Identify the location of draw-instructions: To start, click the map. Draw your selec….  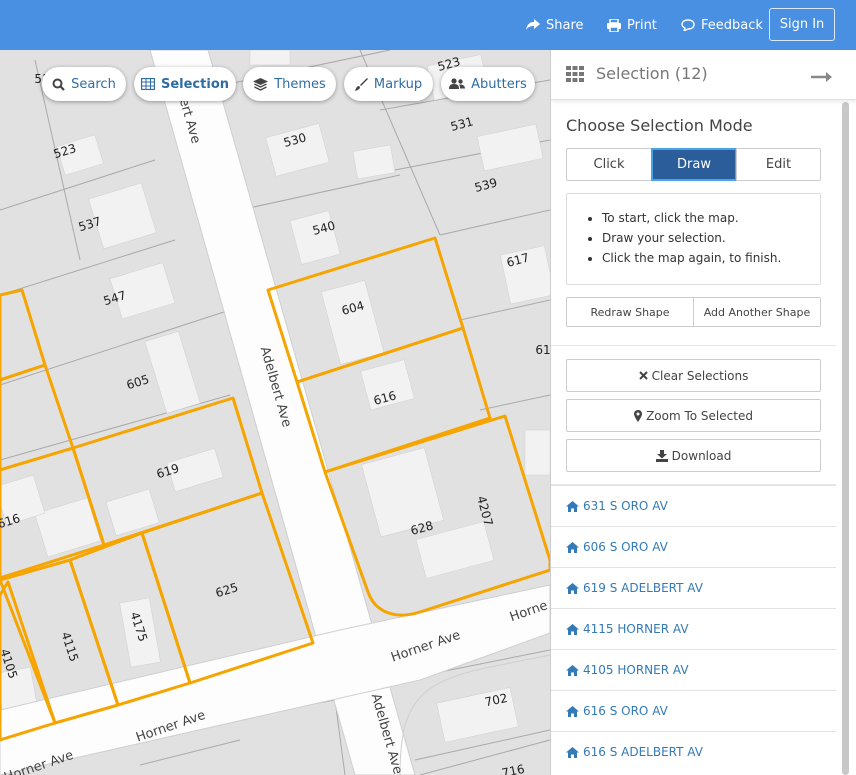
(693, 239).